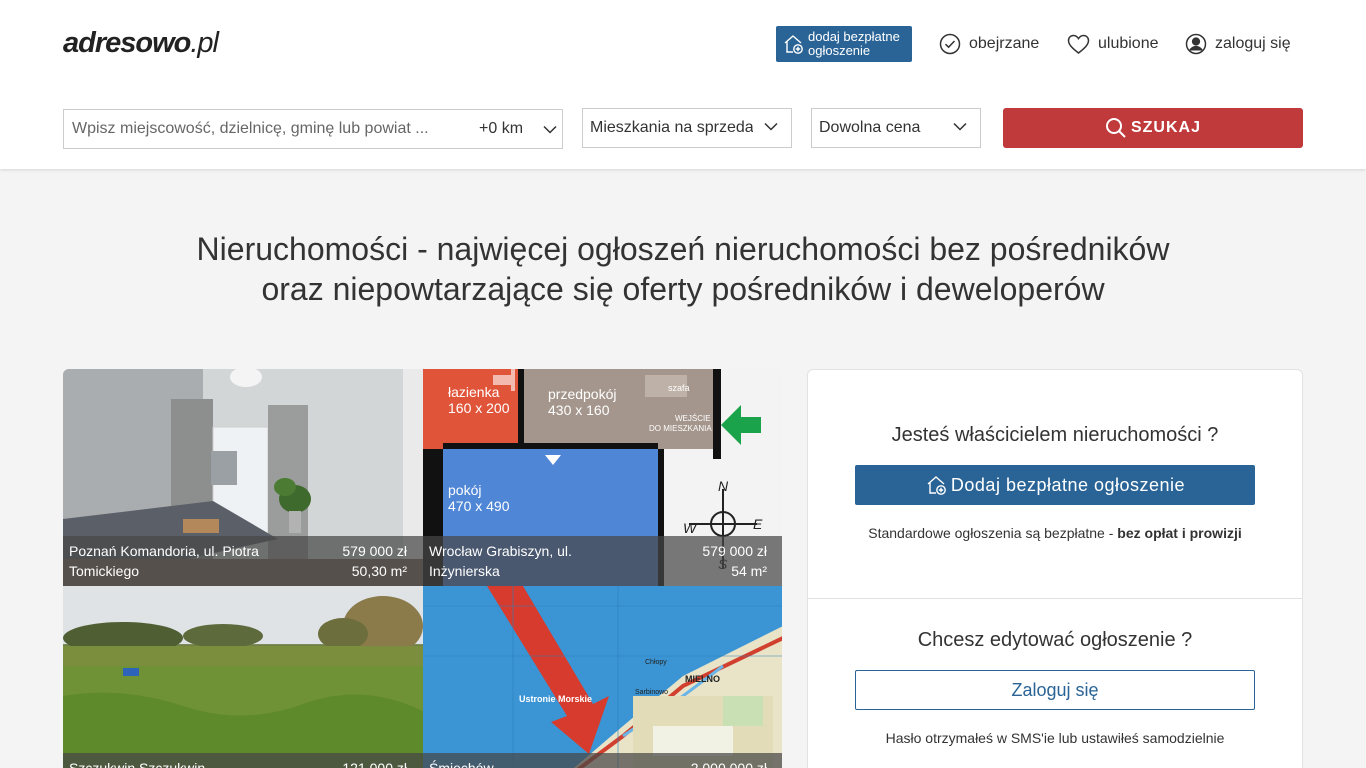 The height and width of the screenshot is (768, 1366). I want to click on site-logo: adresowo.pl, so click(141, 43).